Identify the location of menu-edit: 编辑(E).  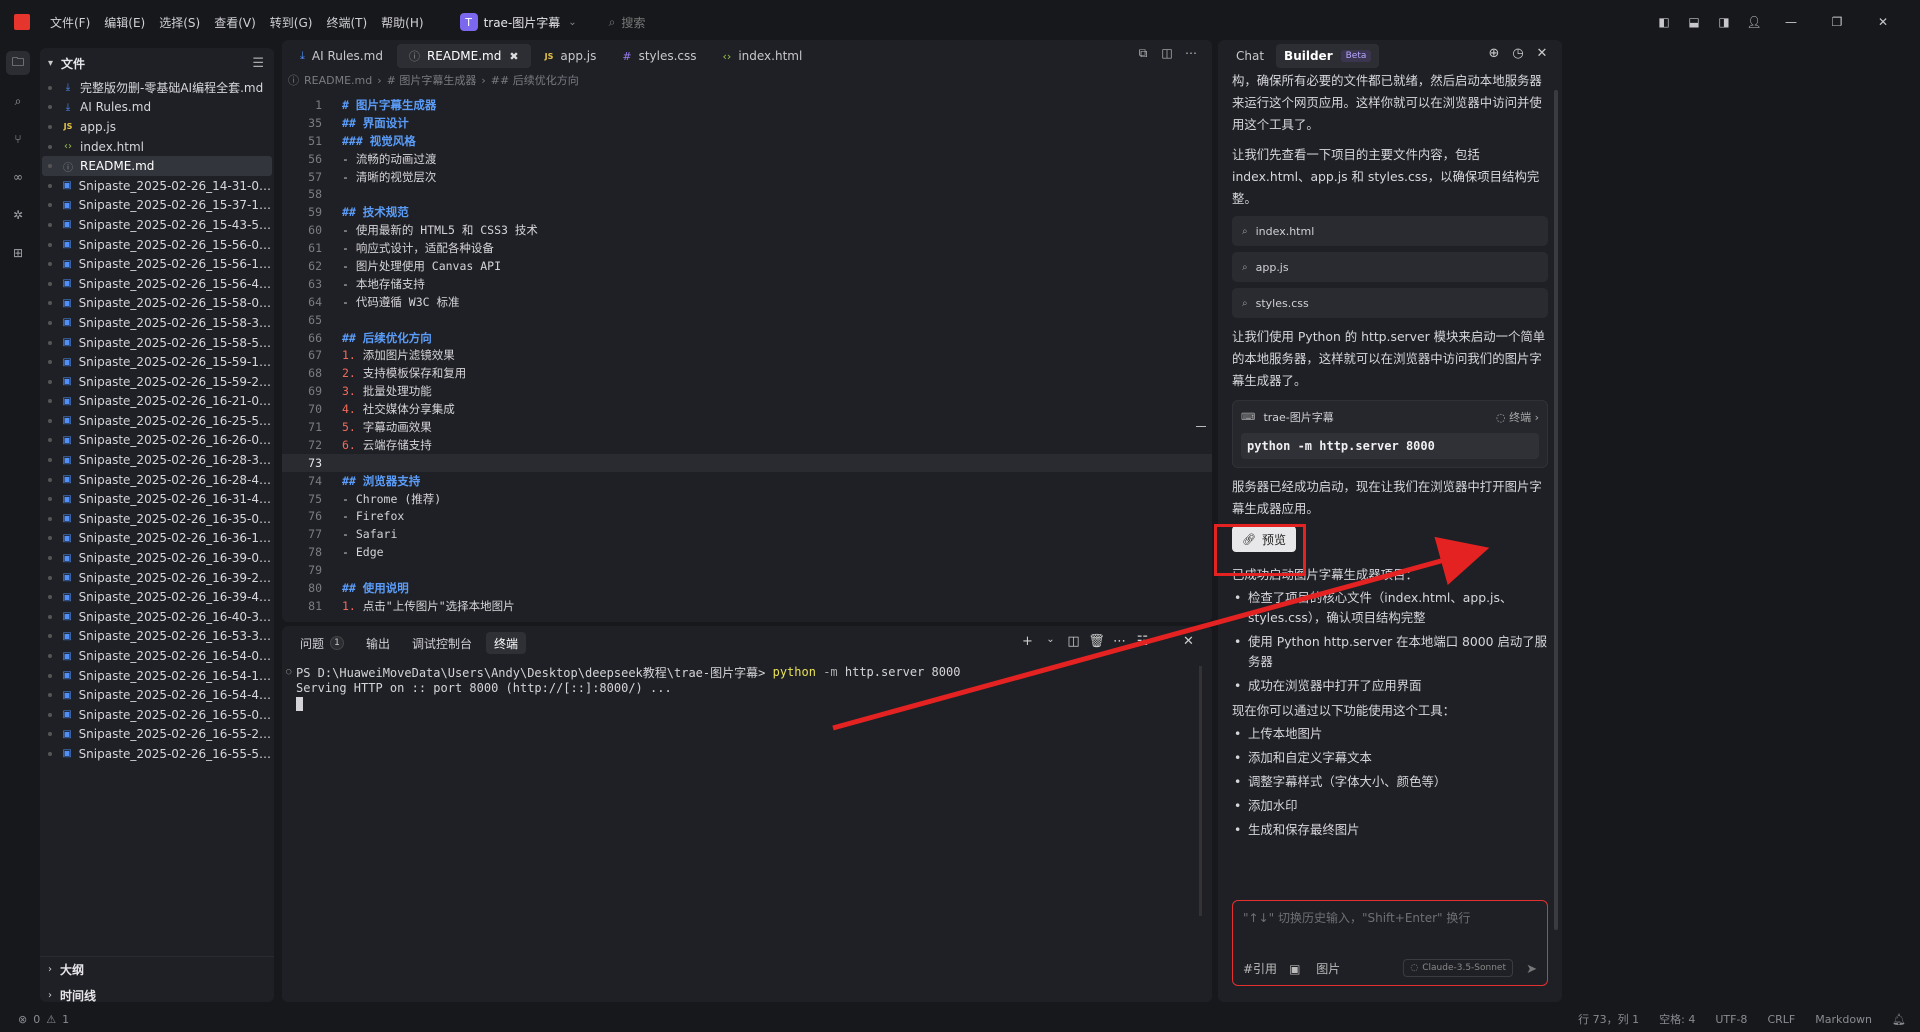
(124, 22).